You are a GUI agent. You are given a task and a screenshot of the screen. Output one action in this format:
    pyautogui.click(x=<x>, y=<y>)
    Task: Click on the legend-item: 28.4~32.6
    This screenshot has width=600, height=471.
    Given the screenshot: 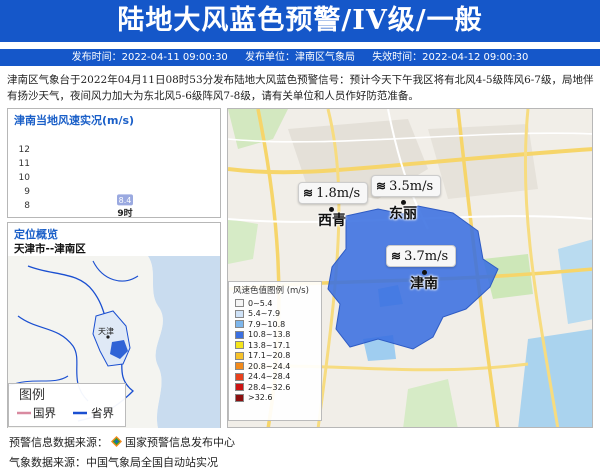 What is the action you would take?
    pyautogui.click(x=275, y=387)
    